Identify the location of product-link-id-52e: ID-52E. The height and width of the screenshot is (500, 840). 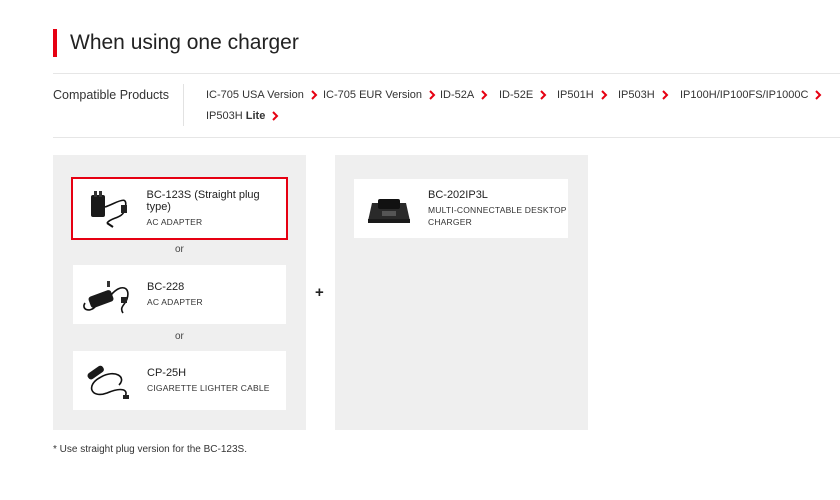
(523, 95).